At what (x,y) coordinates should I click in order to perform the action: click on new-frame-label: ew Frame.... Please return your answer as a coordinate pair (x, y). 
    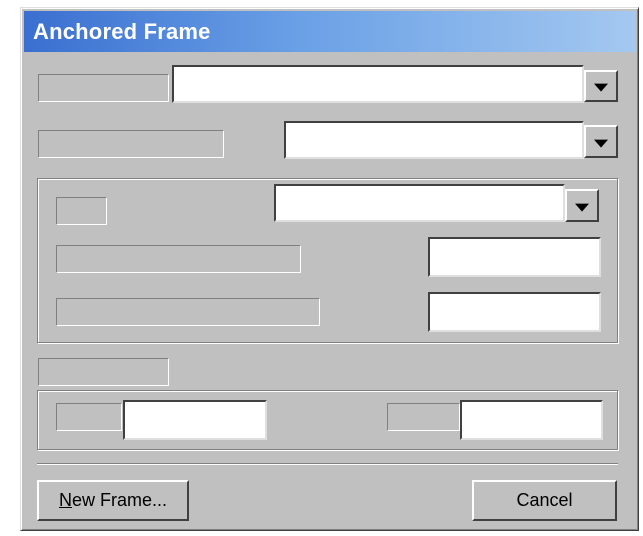
    Looking at the image, I should click on (119, 500).